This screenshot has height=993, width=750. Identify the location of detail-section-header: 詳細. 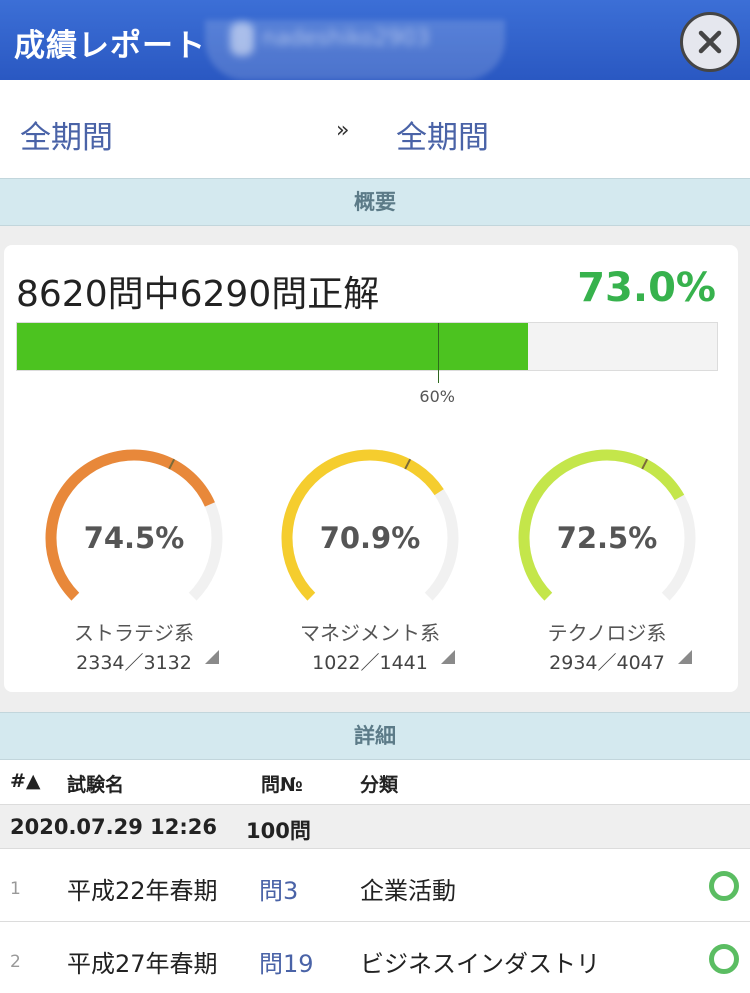
(375, 736).